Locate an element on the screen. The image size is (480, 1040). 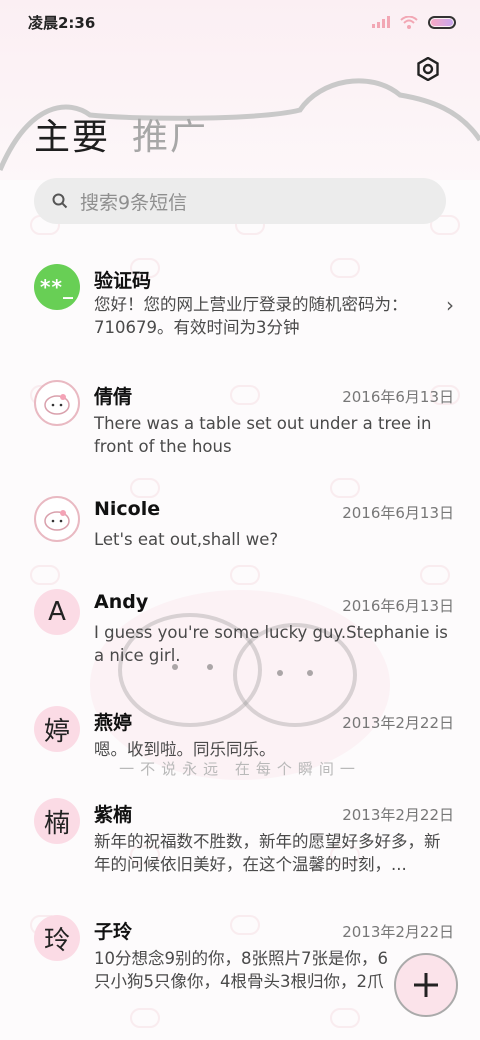
conversation-name: 紫楠 is located at coordinates (113, 815).